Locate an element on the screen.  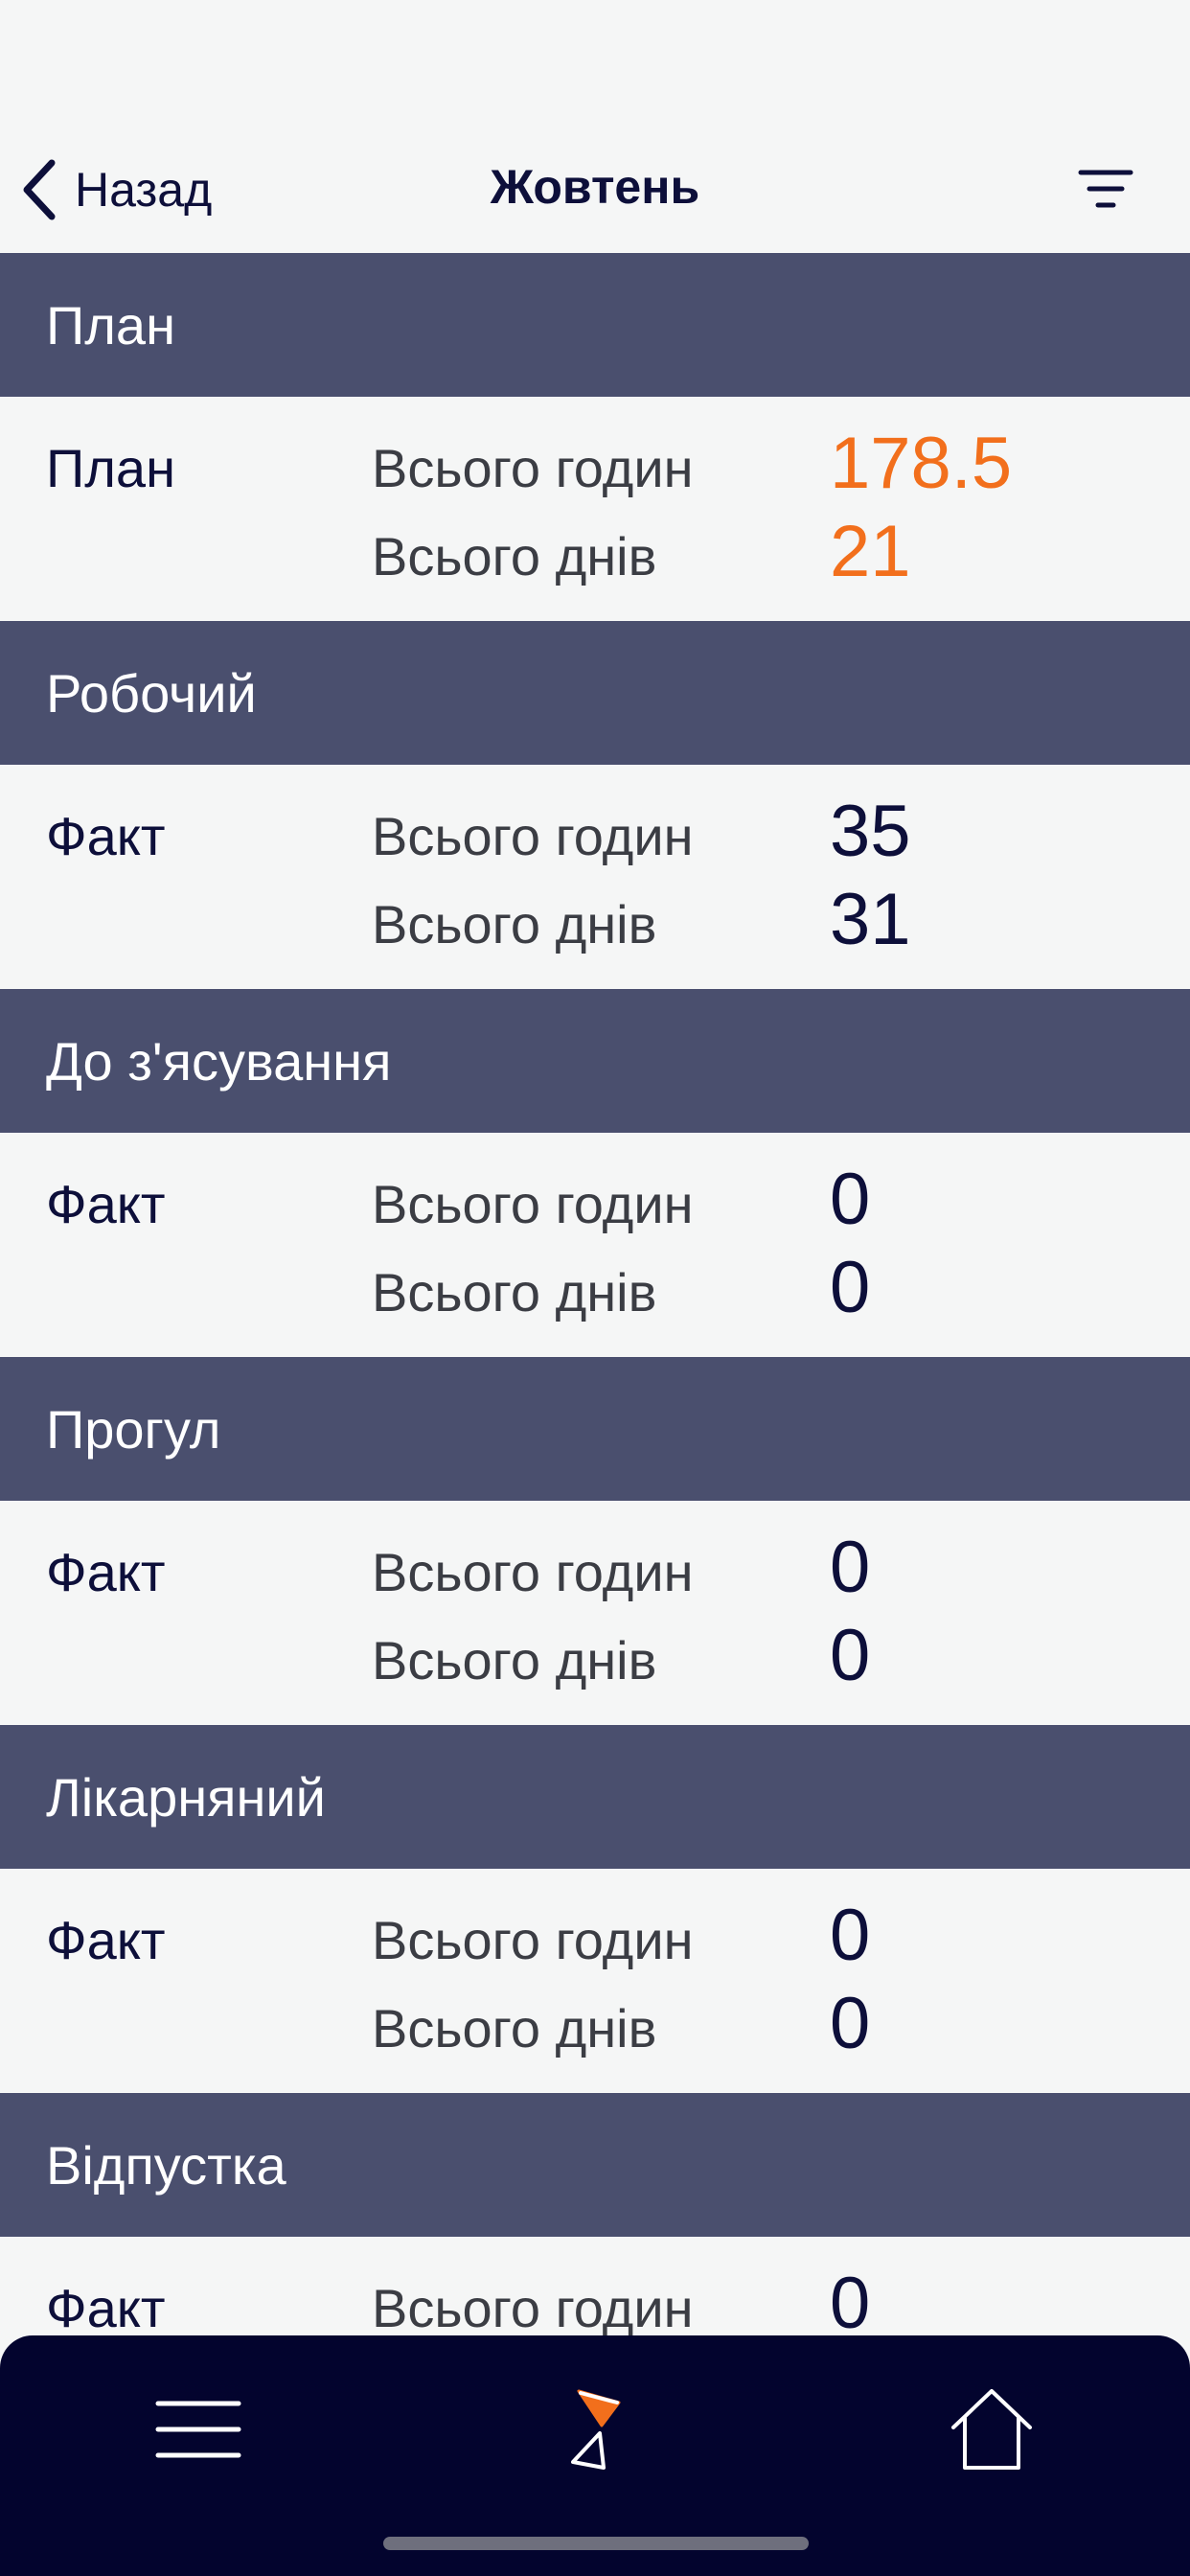
days-value: 21 is located at coordinates (871, 551).